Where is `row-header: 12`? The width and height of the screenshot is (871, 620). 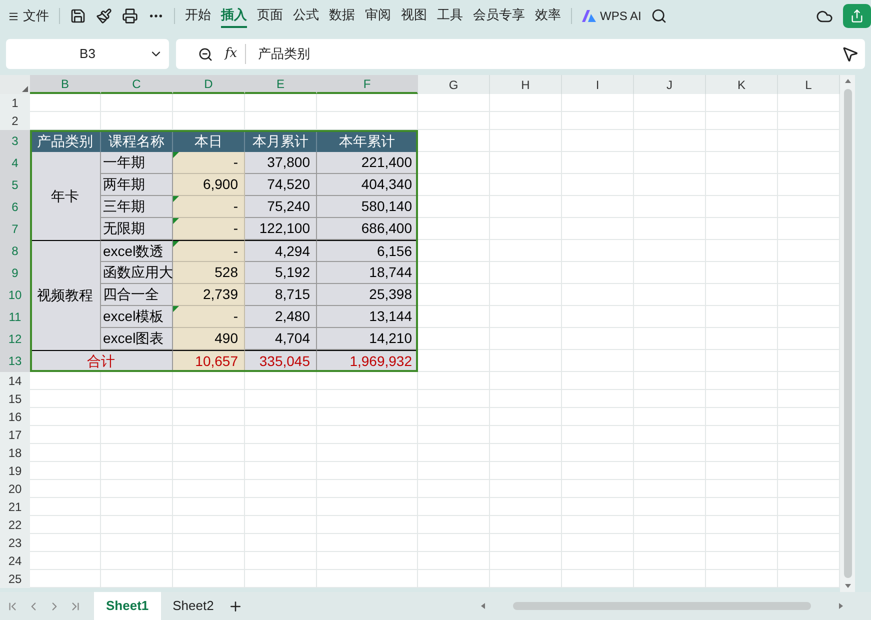
row-header: 12 is located at coordinates (15, 339).